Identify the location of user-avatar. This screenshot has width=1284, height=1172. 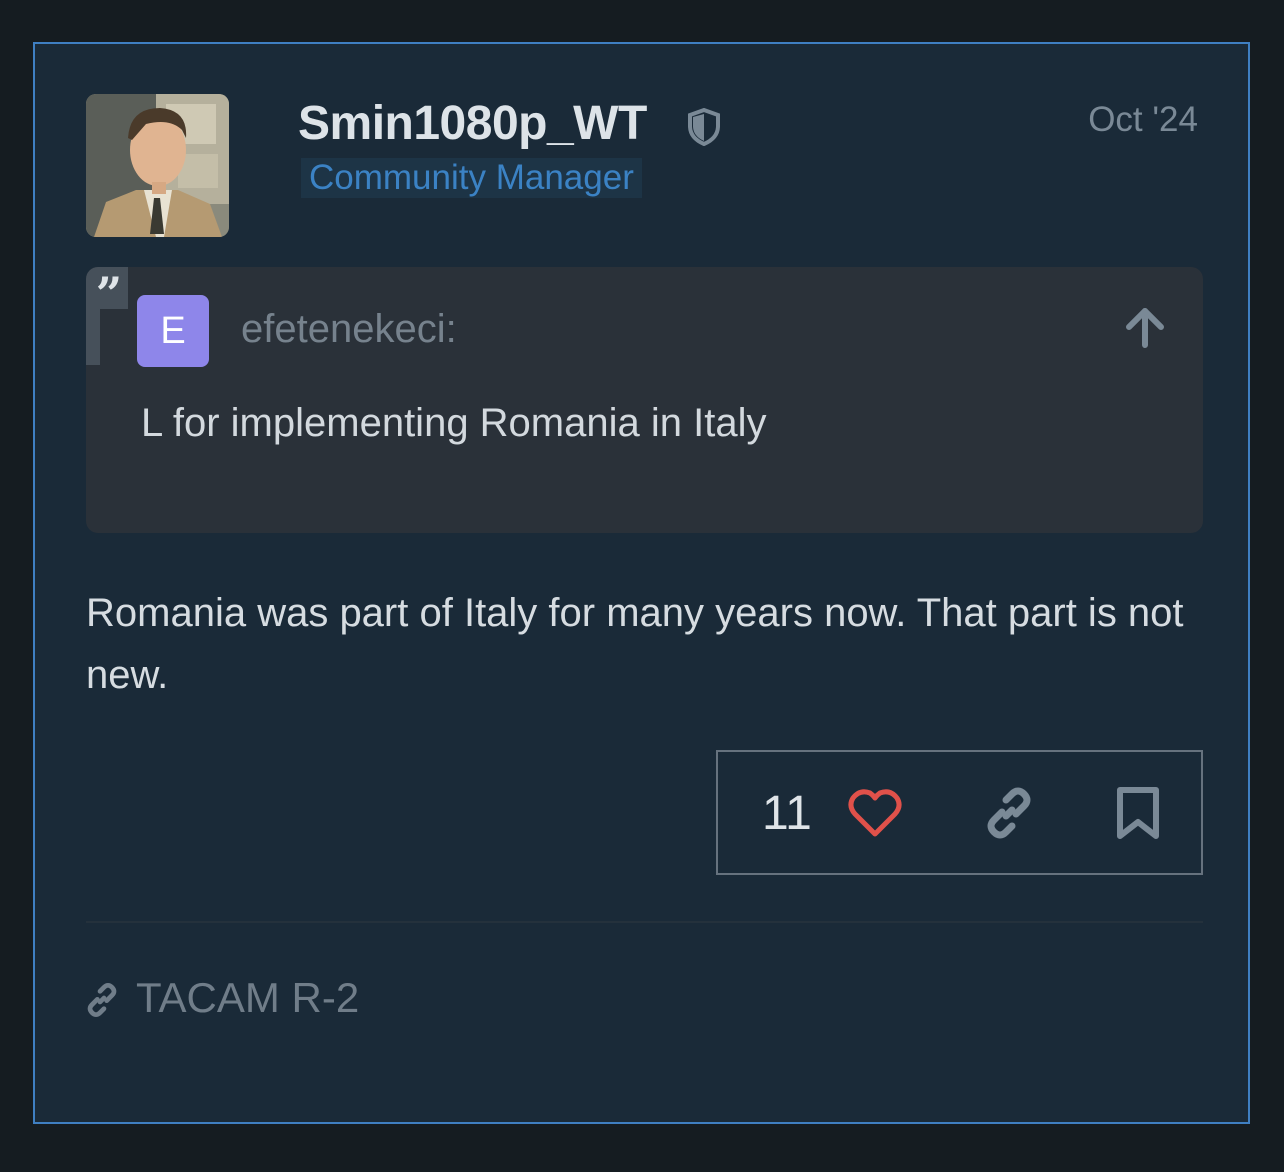
(157, 165).